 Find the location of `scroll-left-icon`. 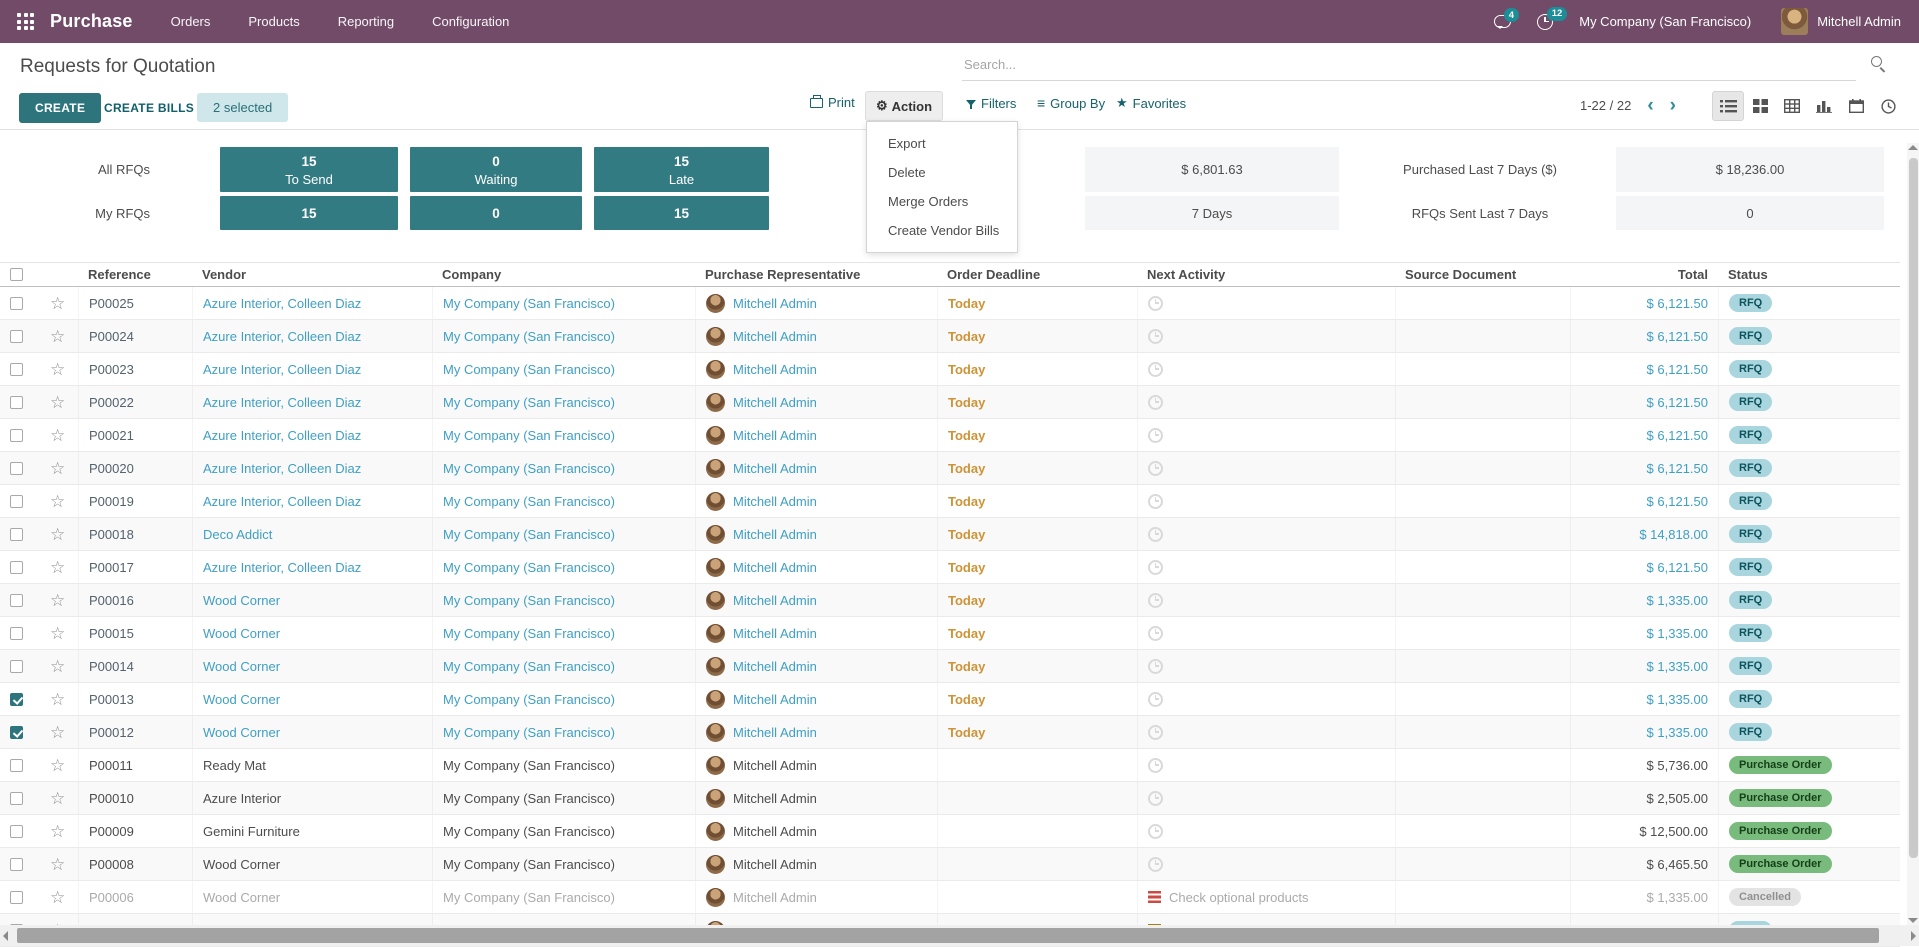

scroll-left-icon is located at coordinates (5, 936).